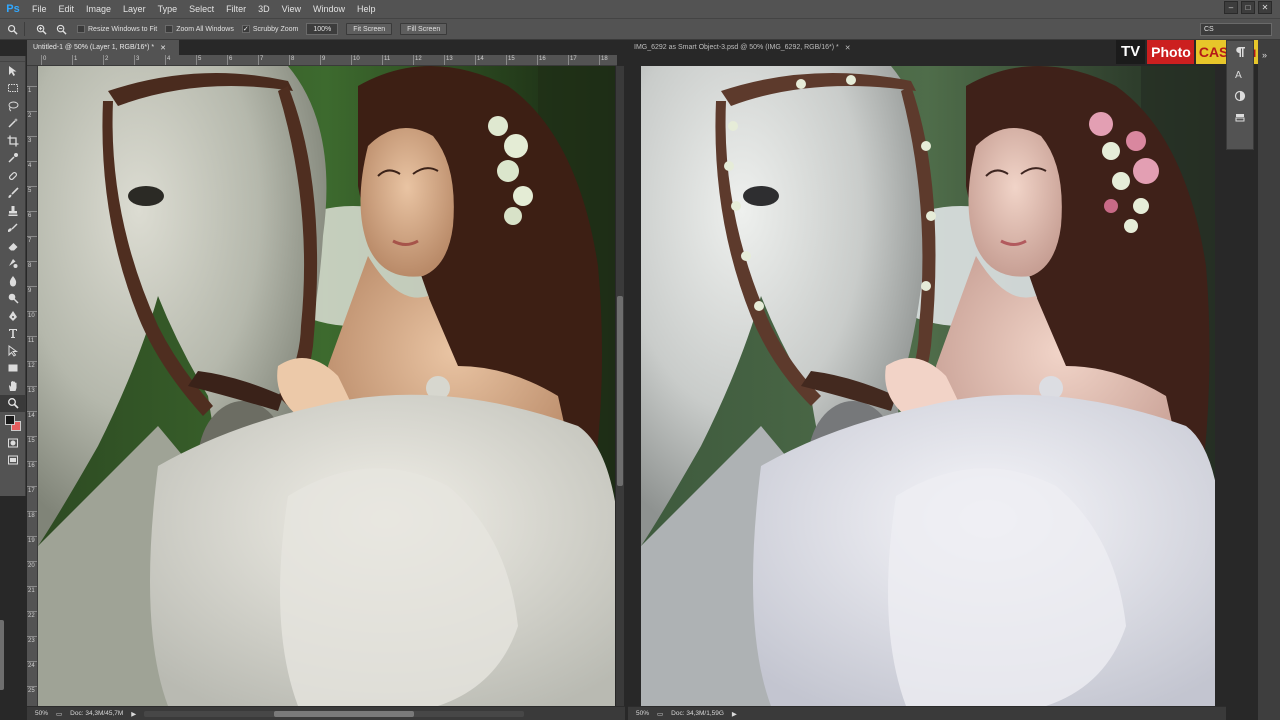  Describe the element at coordinates (13, 351) in the screenshot. I see `path-selection-icon` at that location.